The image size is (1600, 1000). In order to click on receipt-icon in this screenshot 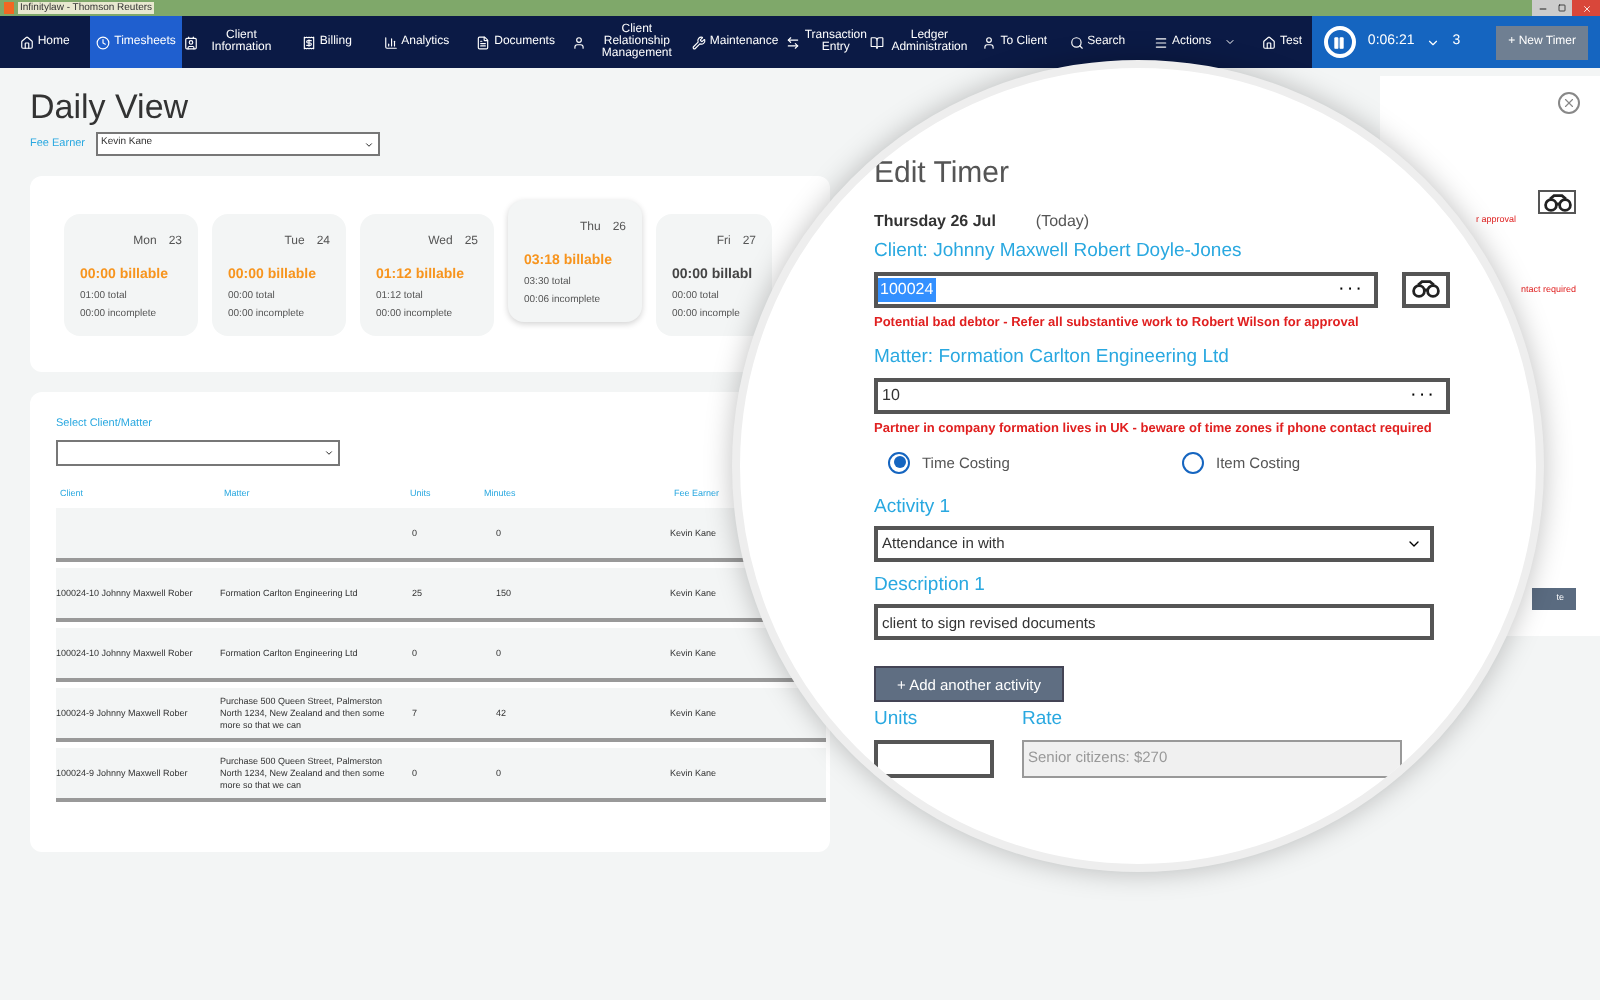, I will do `click(308, 42)`.